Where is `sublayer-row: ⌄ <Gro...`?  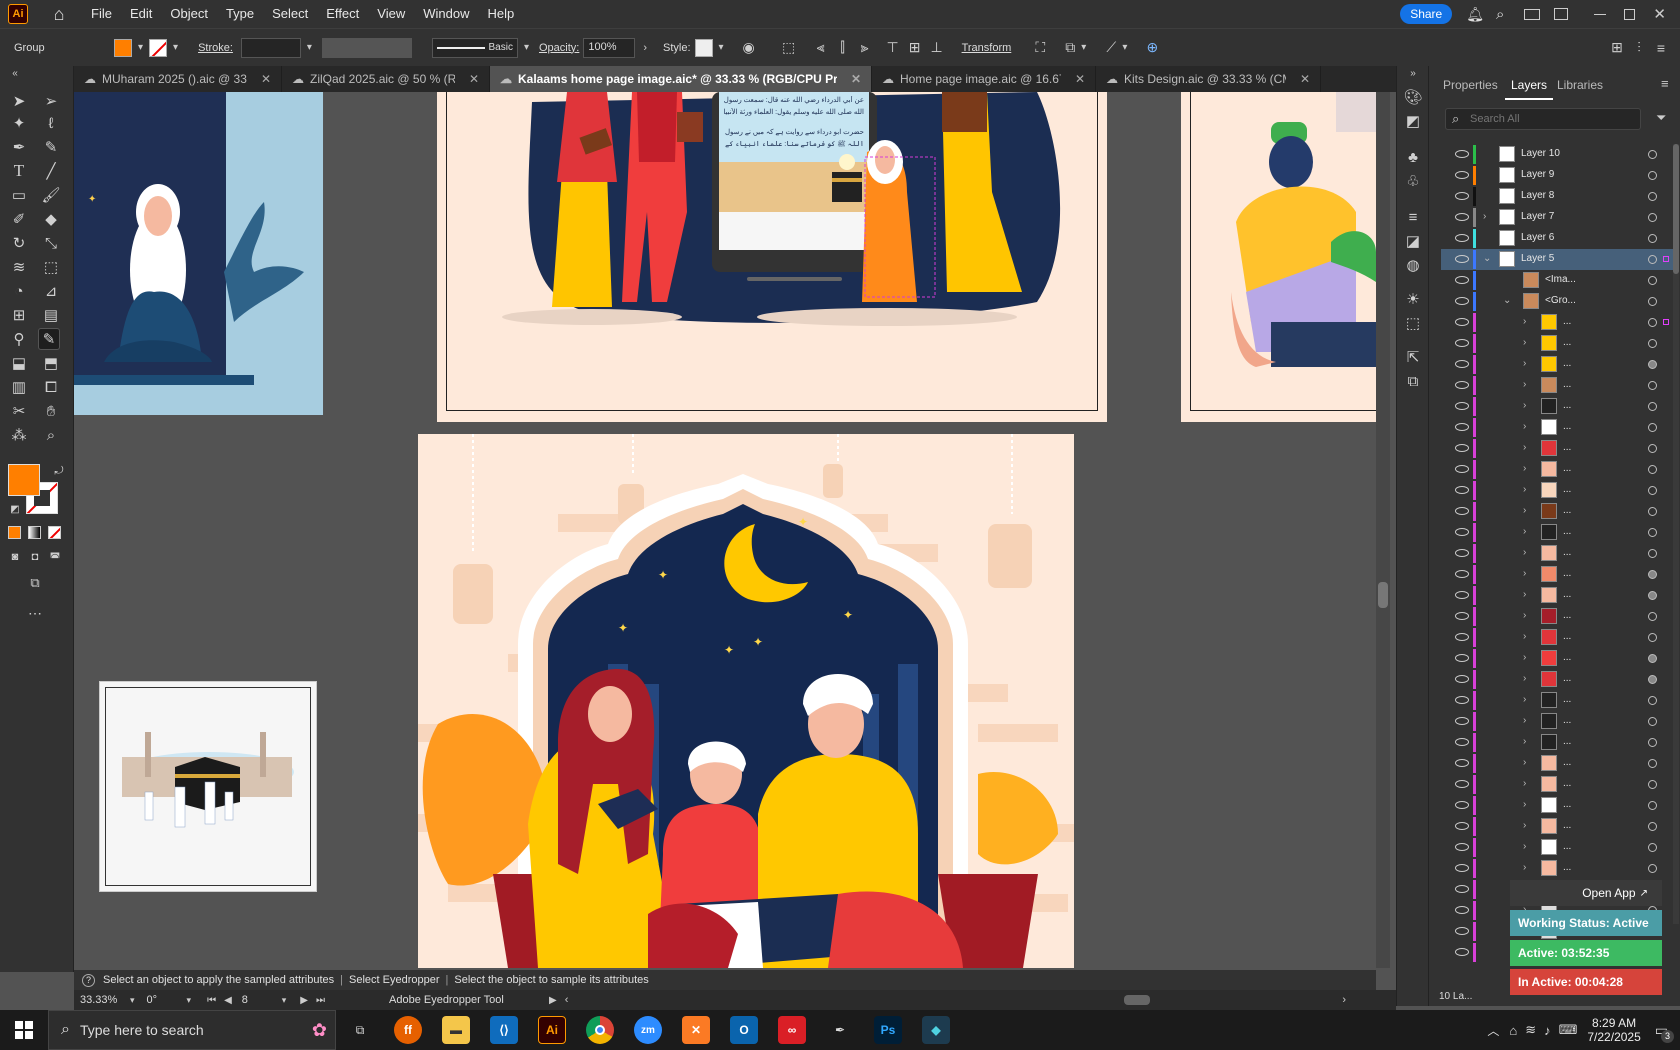 sublayer-row: ⌄ <Gro... is located at coordinates (1557, 301).